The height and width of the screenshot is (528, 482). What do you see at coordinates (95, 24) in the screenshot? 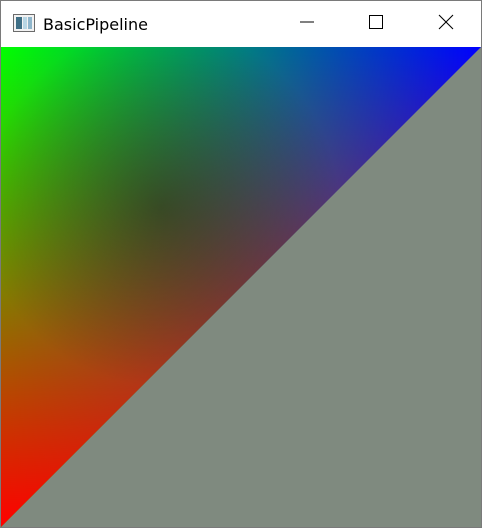
I see `window-title: BasicPipeline` at bounding box center [95, 24].